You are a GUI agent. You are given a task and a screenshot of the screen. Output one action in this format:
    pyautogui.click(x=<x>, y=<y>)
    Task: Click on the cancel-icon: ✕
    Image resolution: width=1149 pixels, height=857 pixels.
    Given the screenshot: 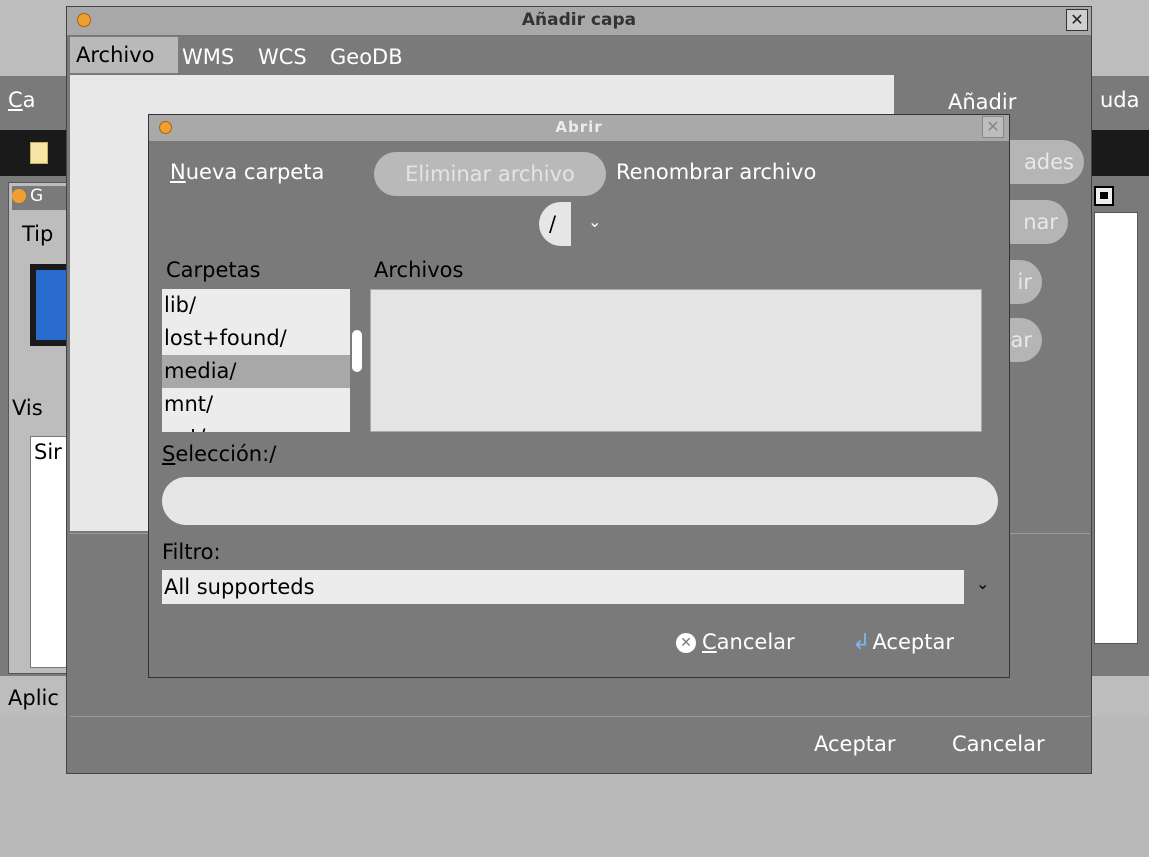 What is the action you would take?
    pyautogui.click(x=686, y=643)
    